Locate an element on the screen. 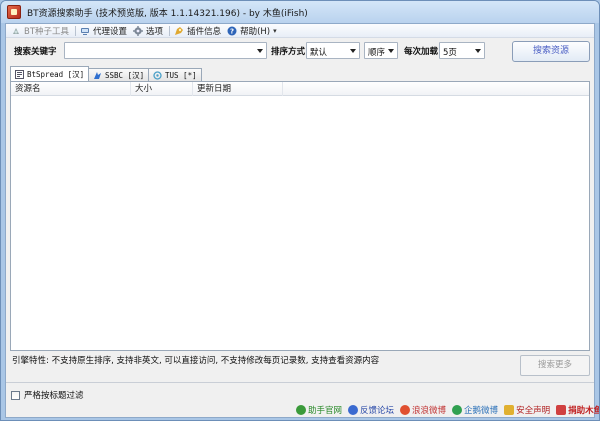  shield-icon is located at coordinates (509, 410).